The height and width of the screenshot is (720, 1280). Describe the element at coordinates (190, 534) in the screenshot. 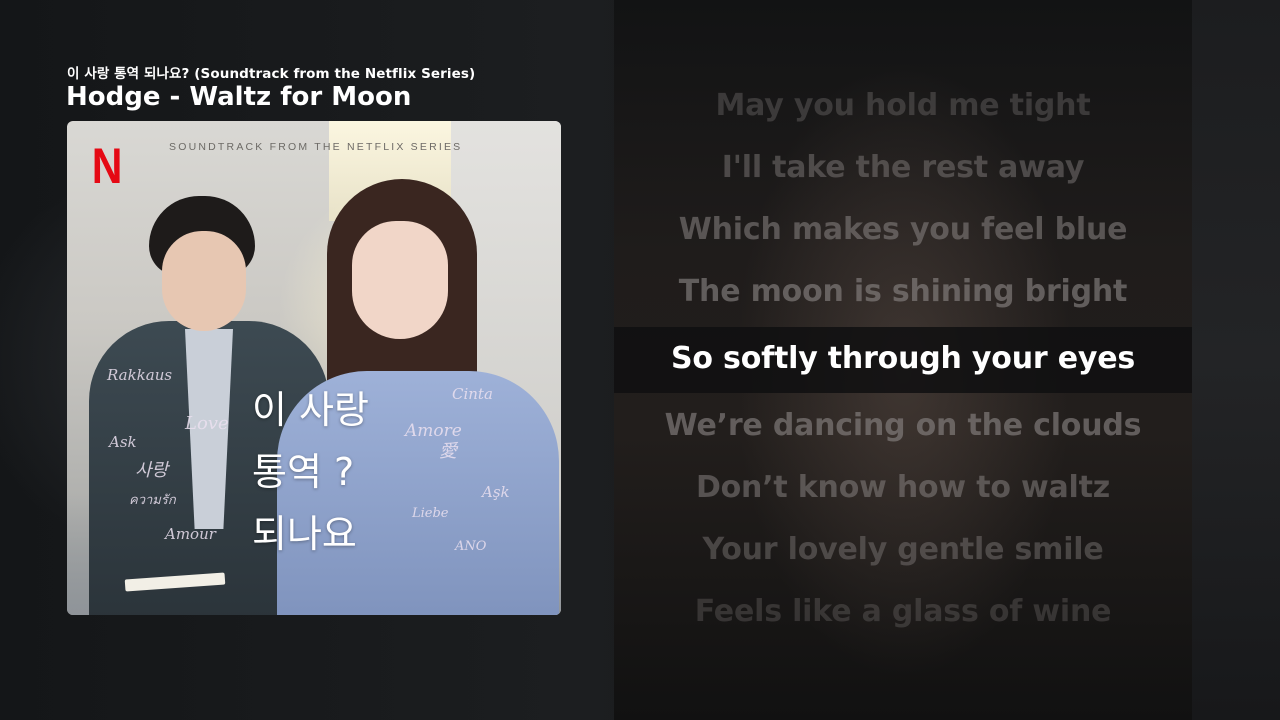

I see `cover-scribble: Amour` at that location.